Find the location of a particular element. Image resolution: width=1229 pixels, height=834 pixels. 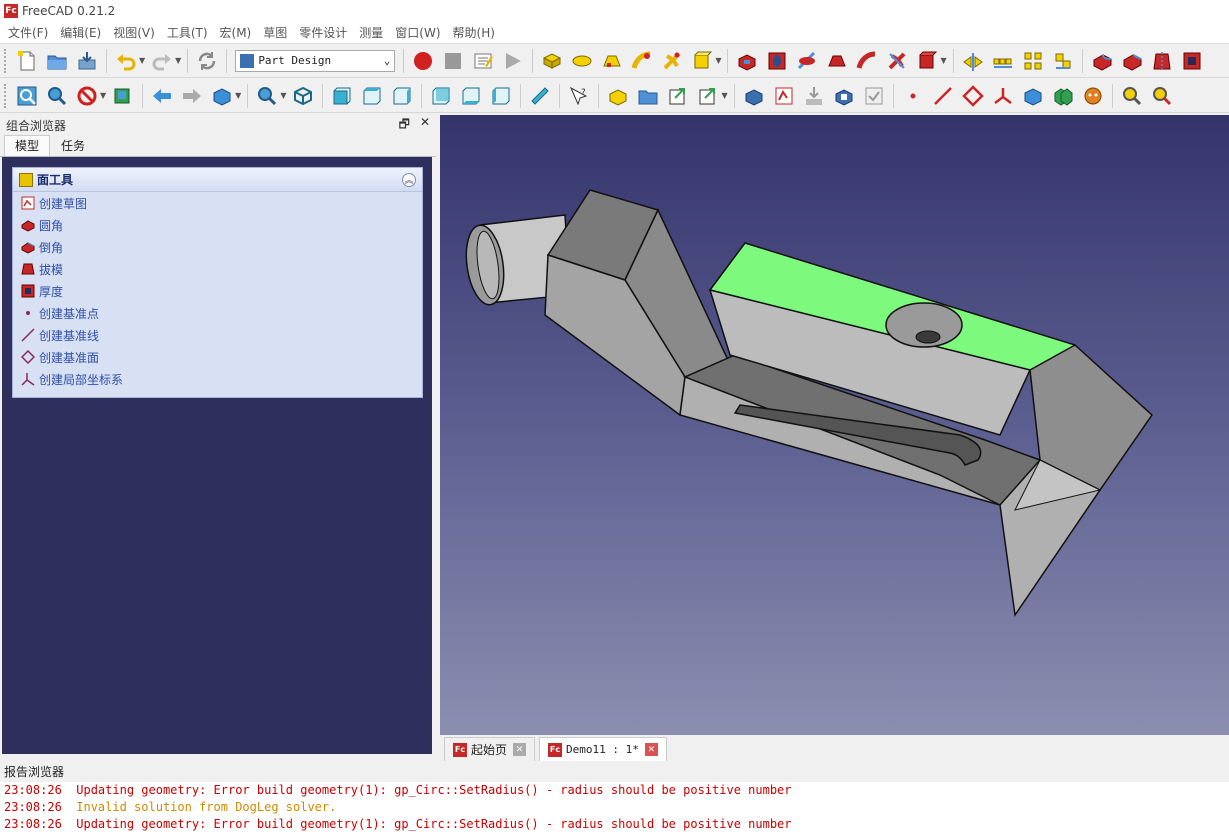

menu-help: 帮助(H) is located at coordinates (474, 33).